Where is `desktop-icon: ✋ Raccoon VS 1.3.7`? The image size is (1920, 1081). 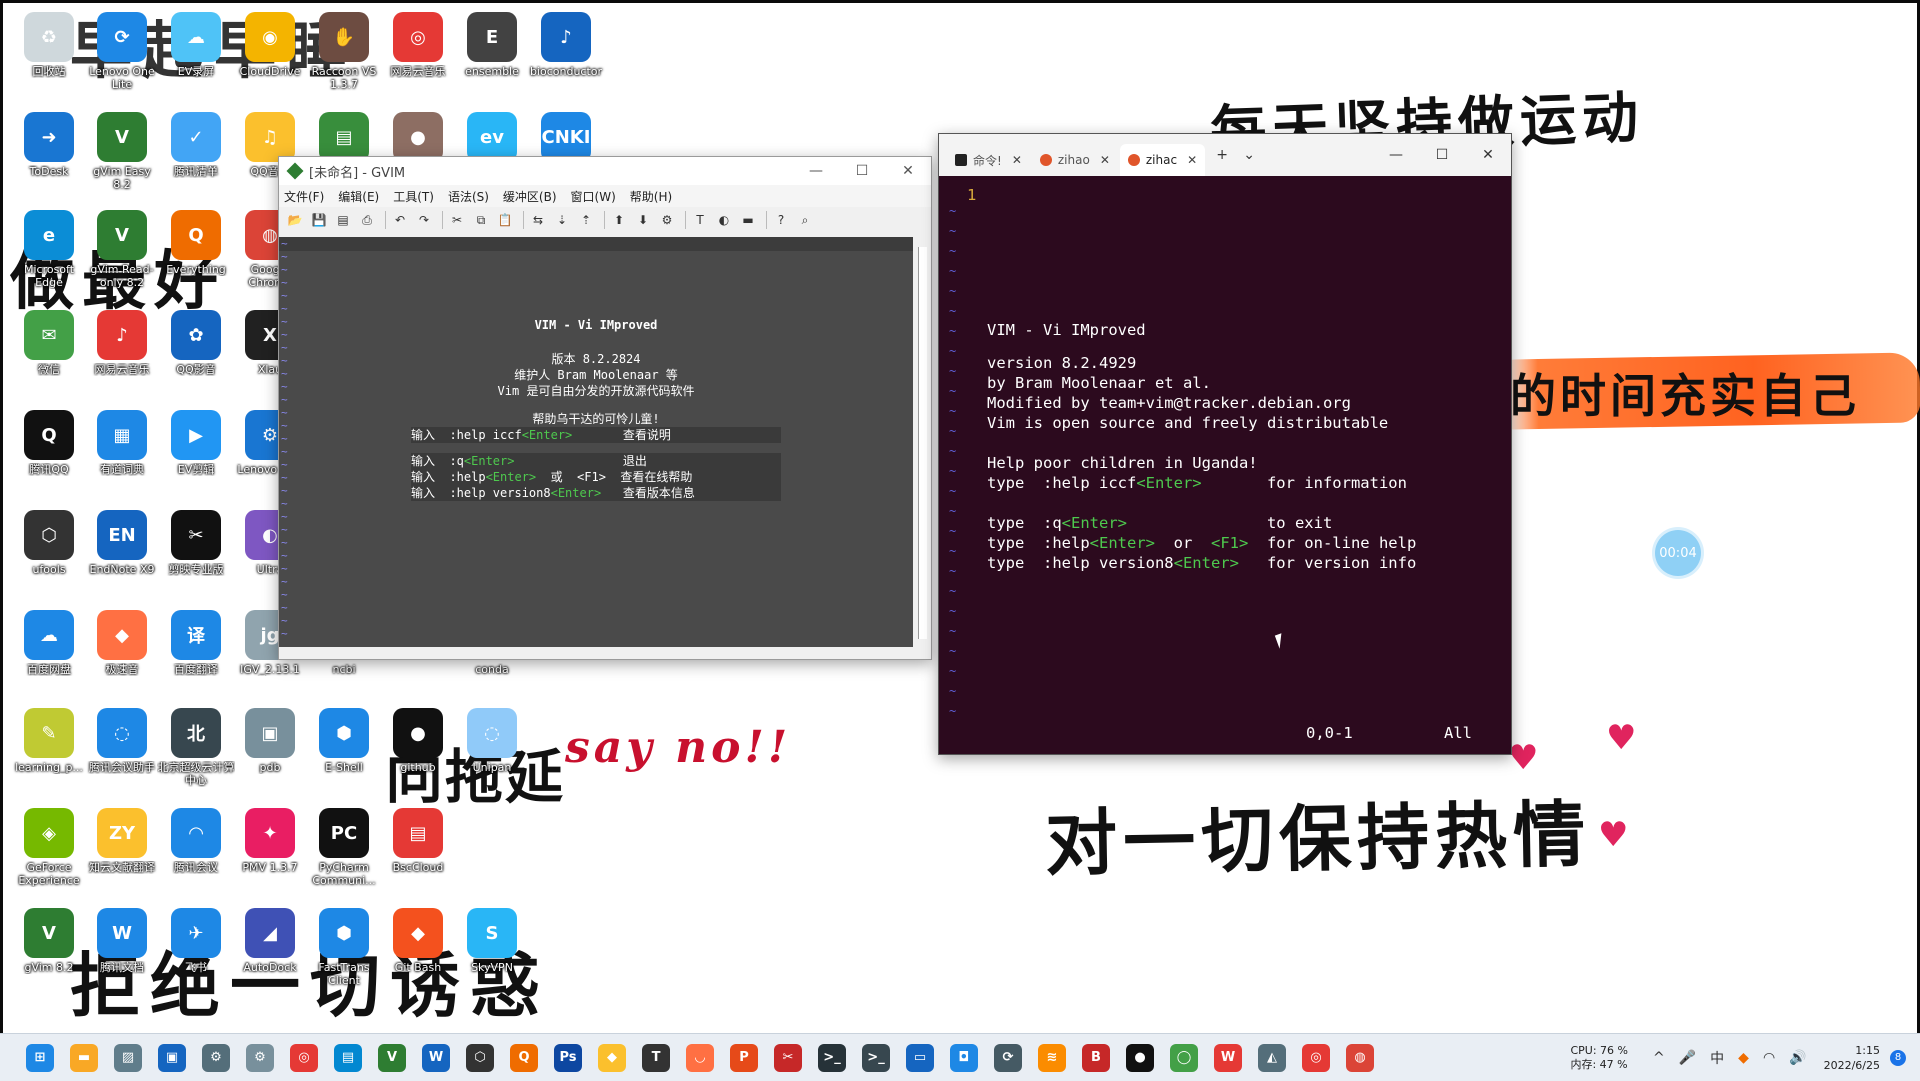
desktop-icon: ✋ Raccoon VS 1.3.7 is located at coordinates (344, 51).